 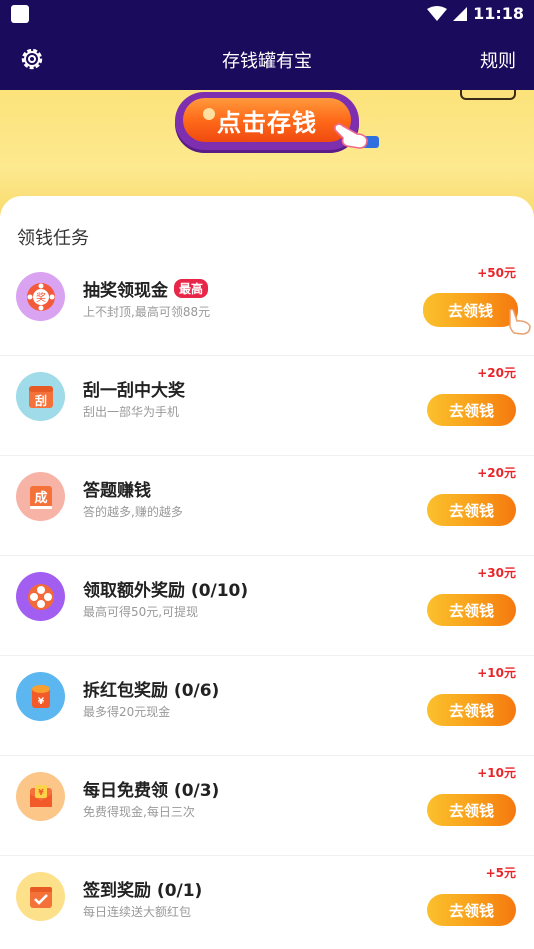 What do you see at coordinates (460, 13) in the screenshot?
I see `signal-icon` at bounding box center [460, 13].